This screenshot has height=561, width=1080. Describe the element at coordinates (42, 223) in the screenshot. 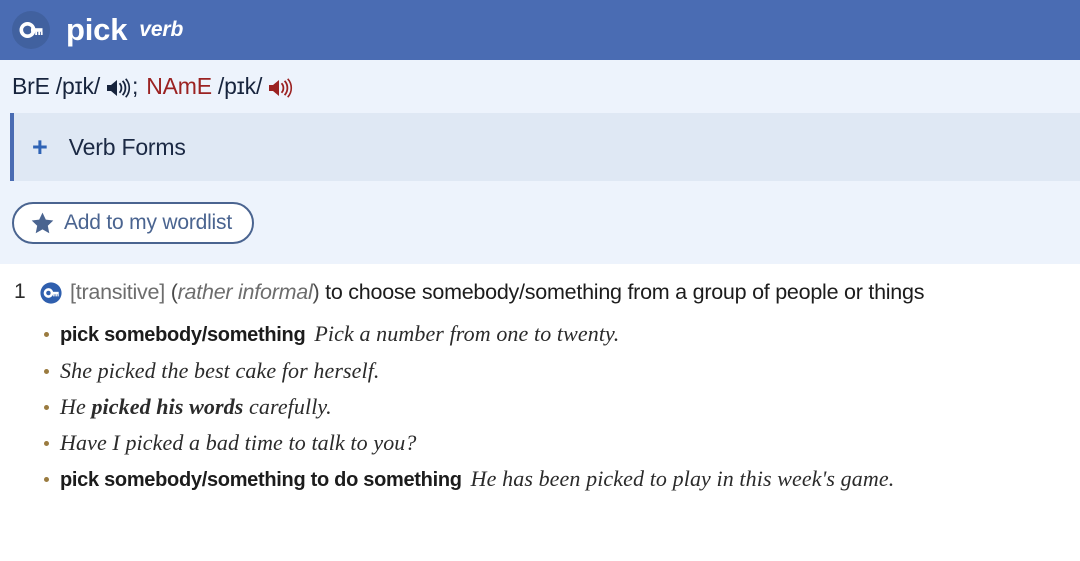

I see `star-icon` at that location.